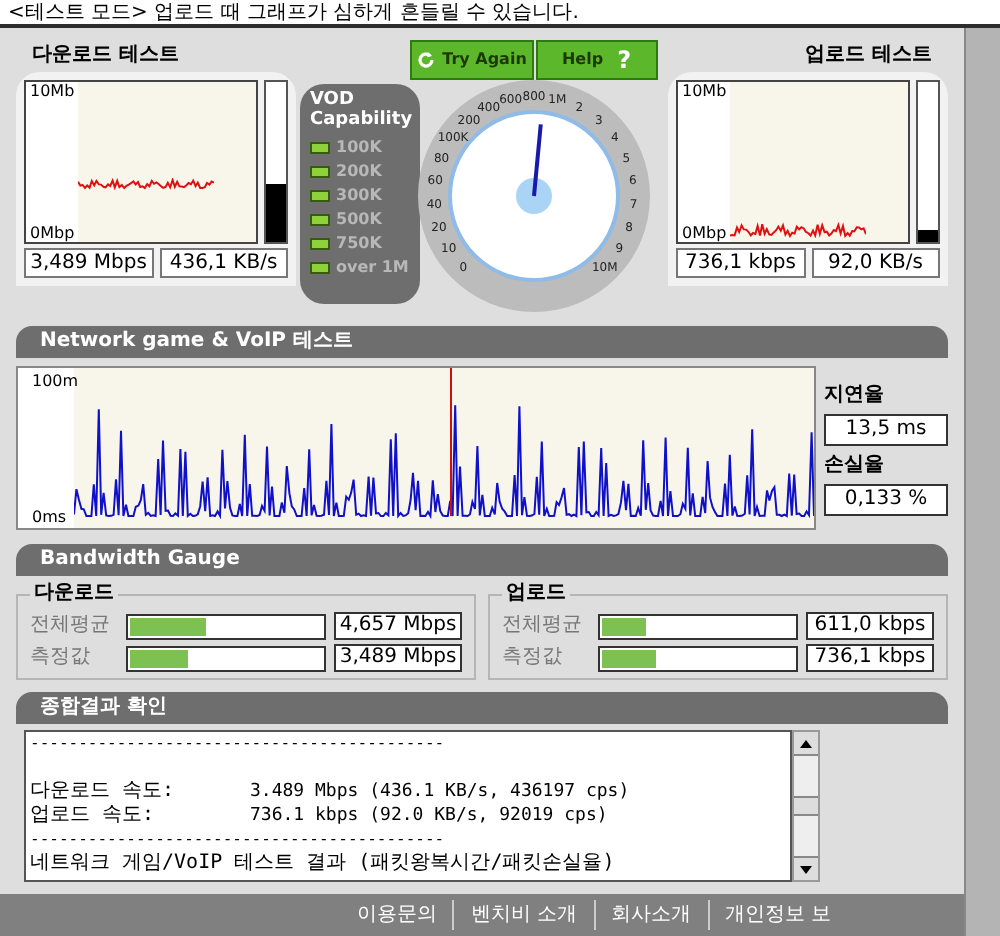 Image resolution: width=1000 pixels, height=936 pixels. What do you see at coordinates (440, 792) in the screenshot?
I see `result-value: 3.489 Mbps (436.1 KB/s, 436197 cps)` at bounding box center [440, 792].